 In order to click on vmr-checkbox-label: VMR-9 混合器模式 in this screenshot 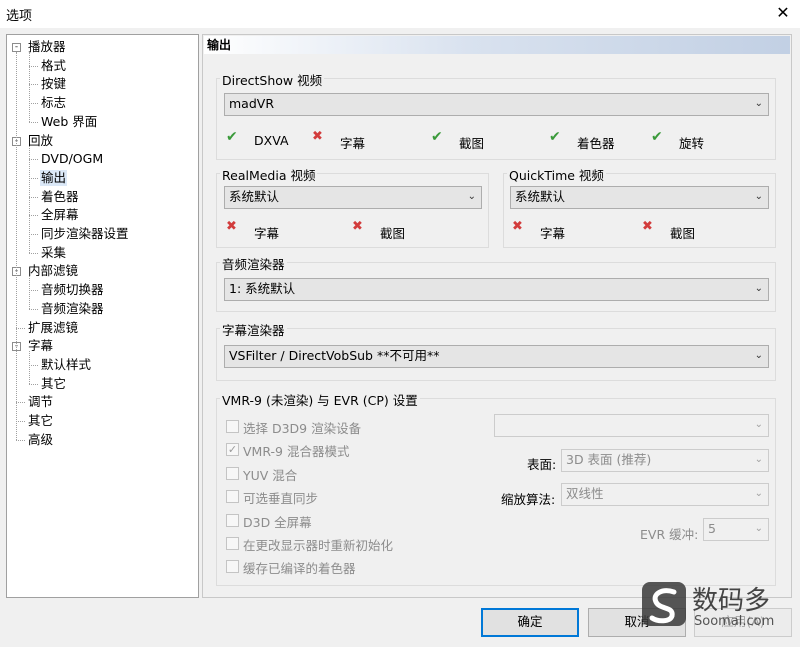, I will do `click(296, 452)`.